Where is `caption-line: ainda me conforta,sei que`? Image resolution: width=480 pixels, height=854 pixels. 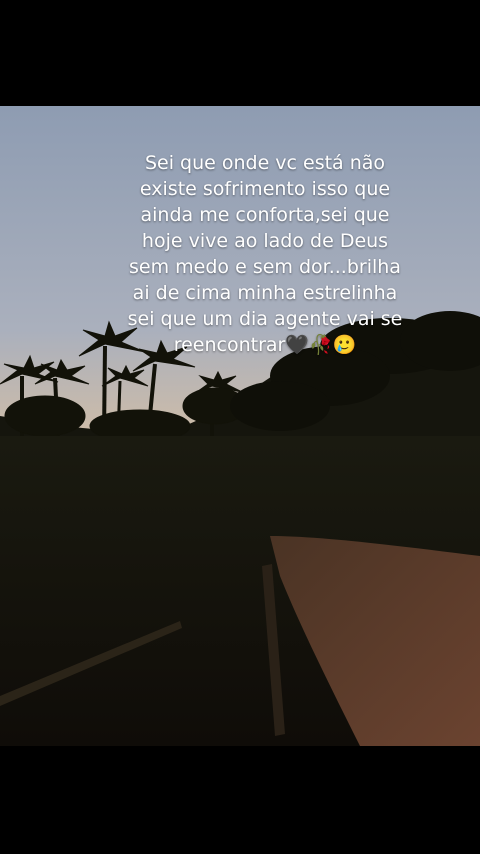
caption-line: ainda me conforta,sei que is located at coordinates (265, 215).